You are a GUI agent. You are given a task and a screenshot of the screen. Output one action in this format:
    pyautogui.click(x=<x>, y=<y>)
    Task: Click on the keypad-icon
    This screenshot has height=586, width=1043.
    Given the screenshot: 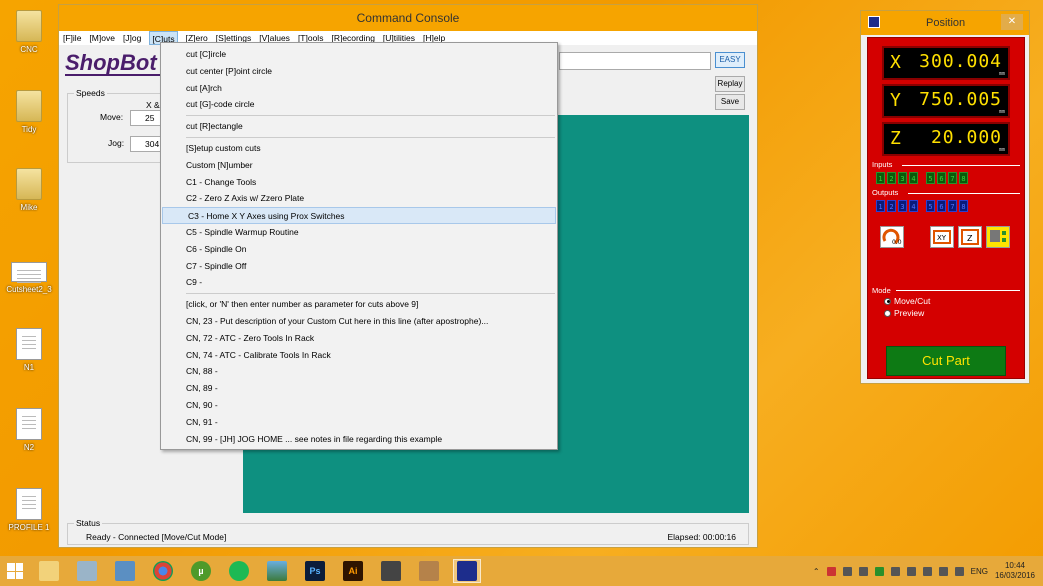 What is the action you would take?
    pyautogui.click(x=998, y=237)
    